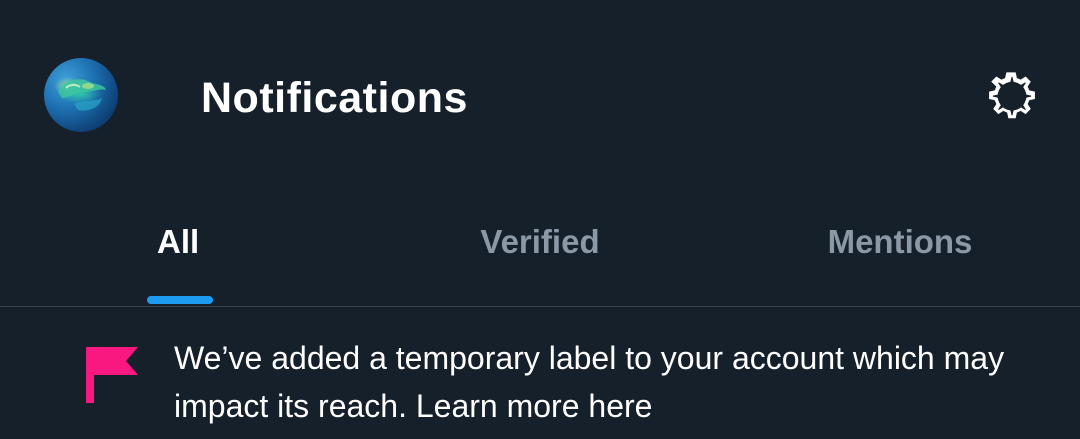  I want to click on globe-icon, so click(82, 95).